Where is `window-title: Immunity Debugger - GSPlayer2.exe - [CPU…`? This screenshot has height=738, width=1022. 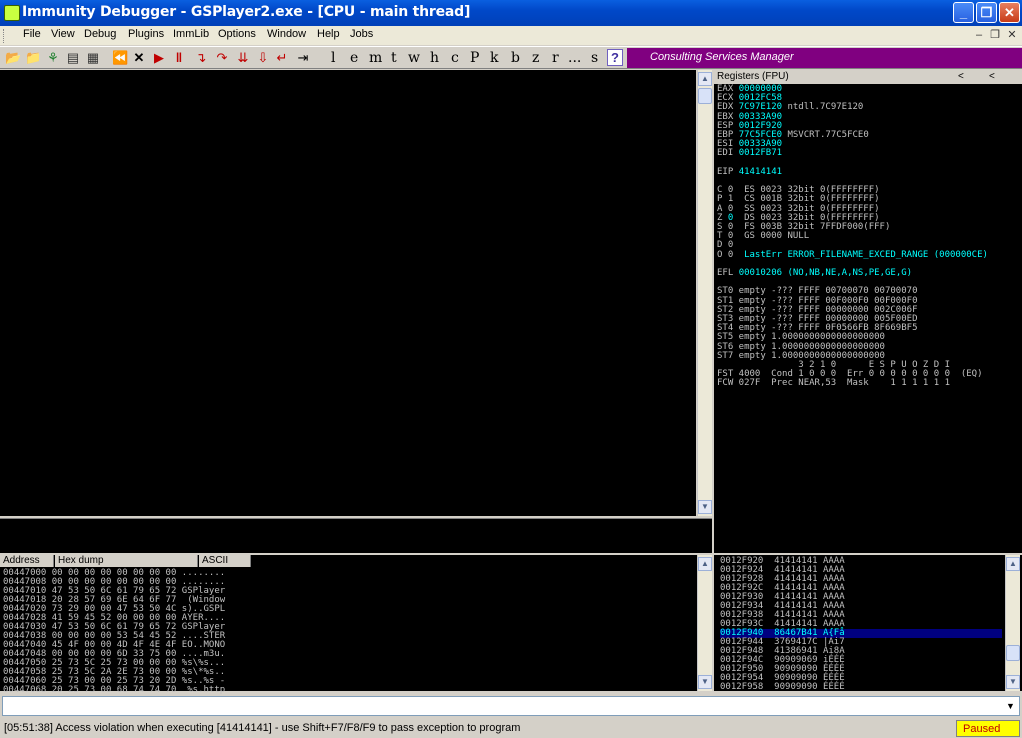 window-title: Immunity Debugger - GSPlayer2.exe - [CPU… is located at coordinates (246, 12).